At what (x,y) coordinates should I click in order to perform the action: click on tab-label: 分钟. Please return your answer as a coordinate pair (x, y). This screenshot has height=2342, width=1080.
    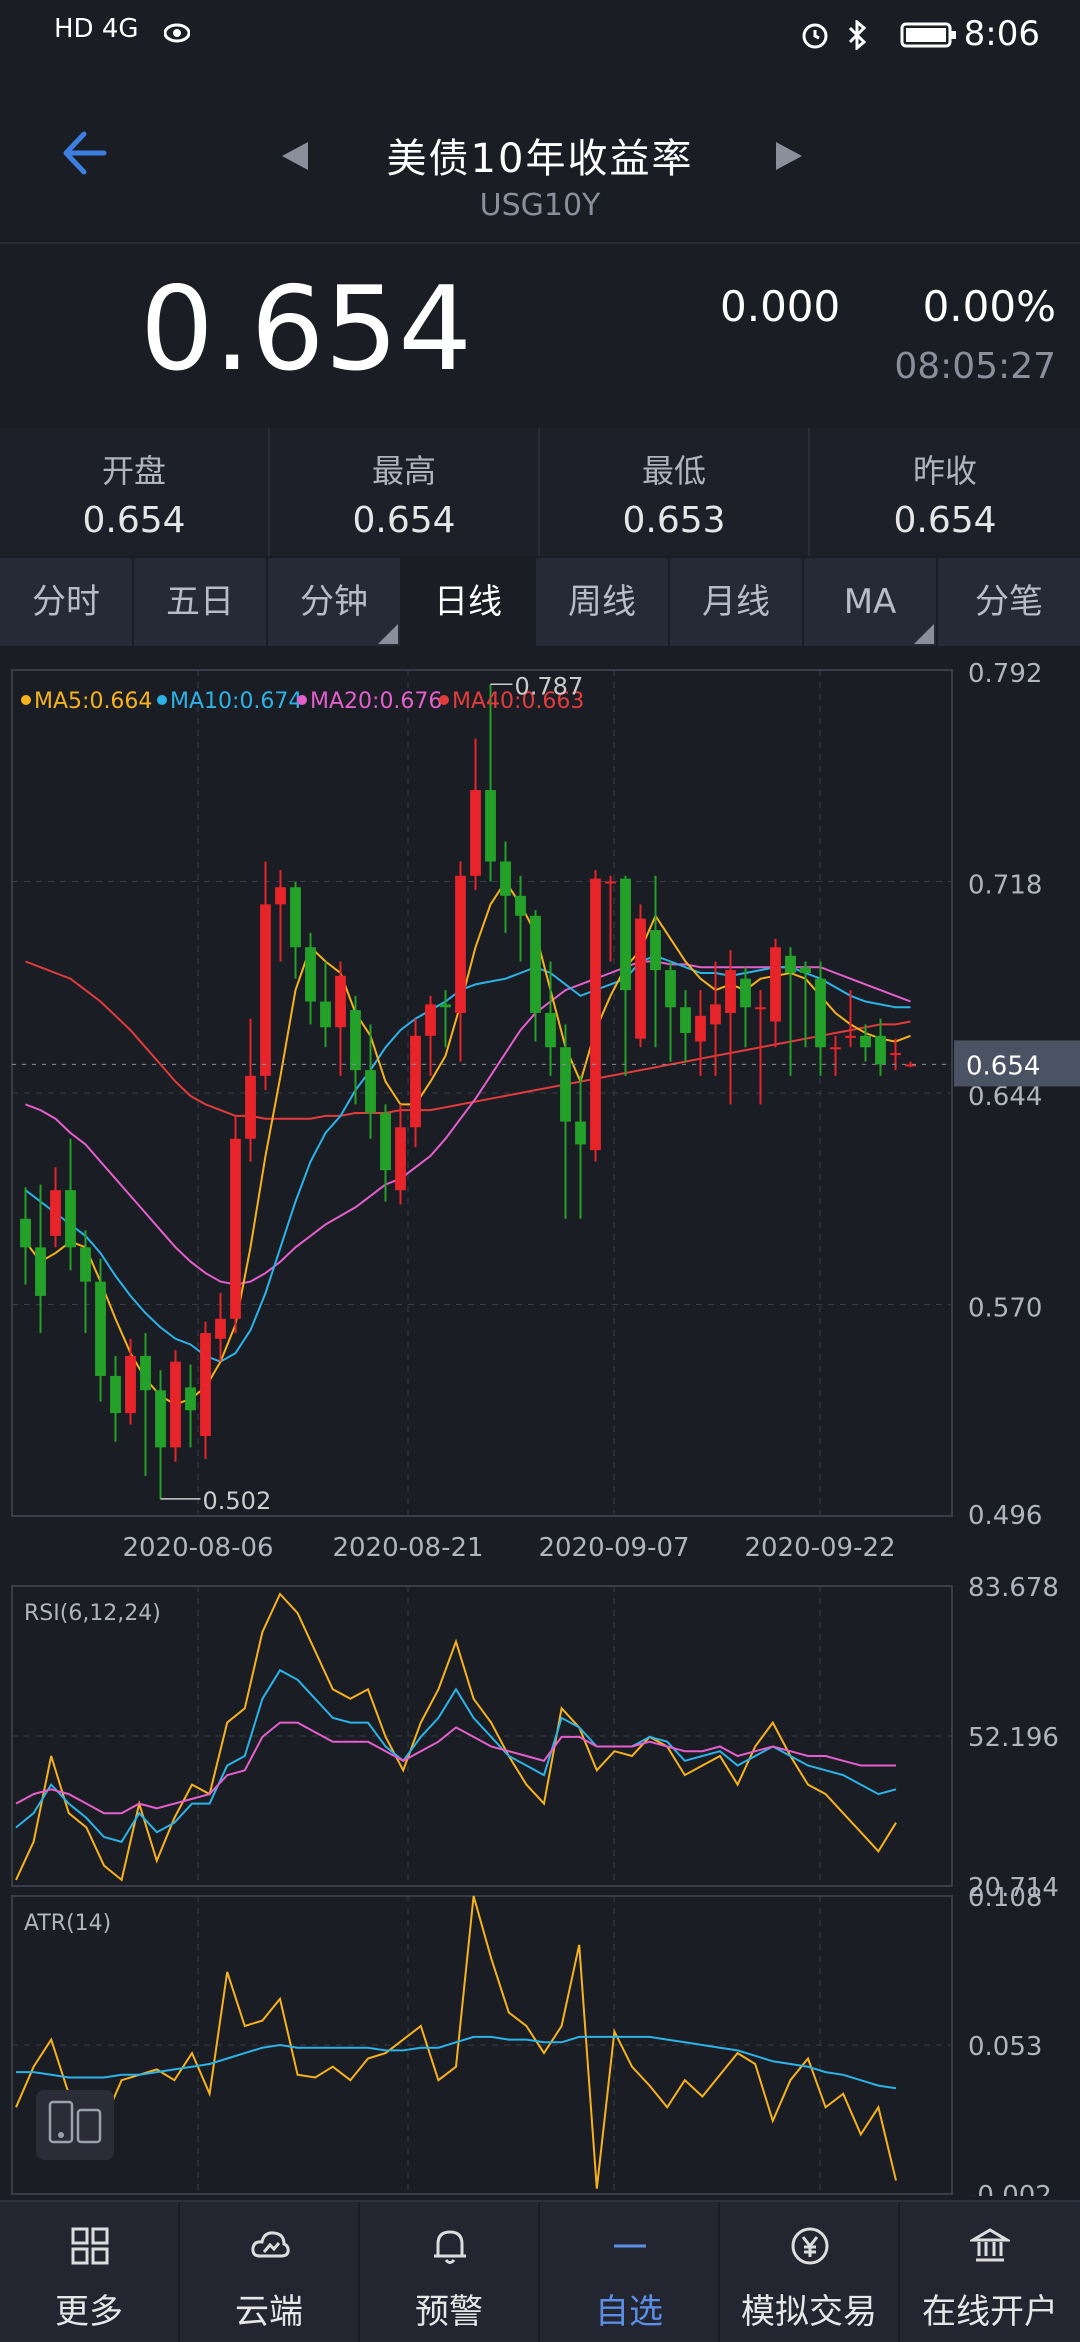
    Looking at the image, I should click on (334, 602).